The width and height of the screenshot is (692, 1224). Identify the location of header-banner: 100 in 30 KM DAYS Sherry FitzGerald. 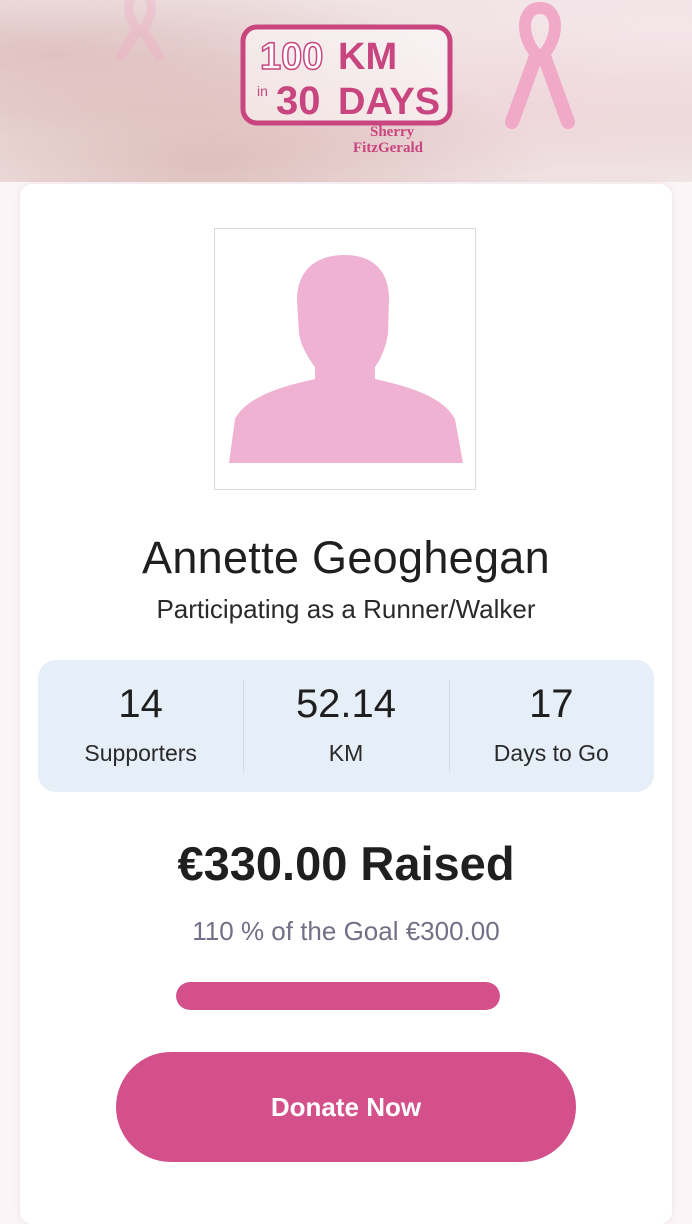
(346, 91).